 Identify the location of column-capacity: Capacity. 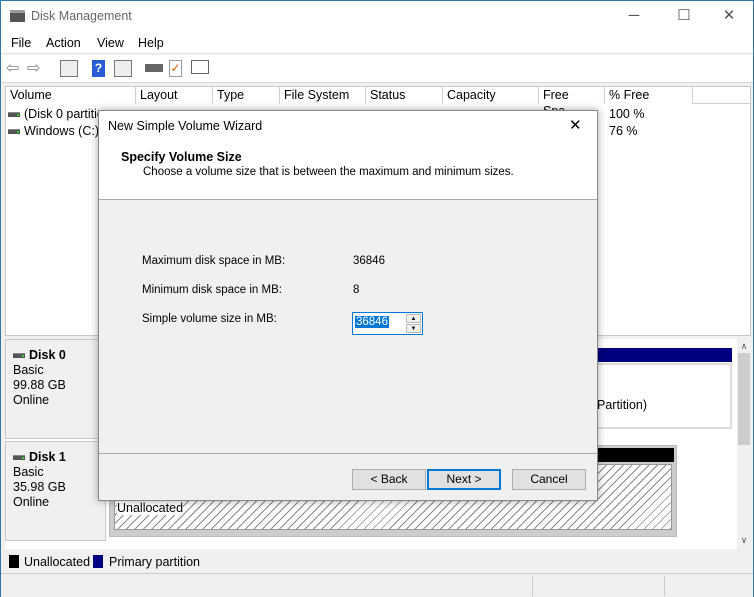
(491, 95).